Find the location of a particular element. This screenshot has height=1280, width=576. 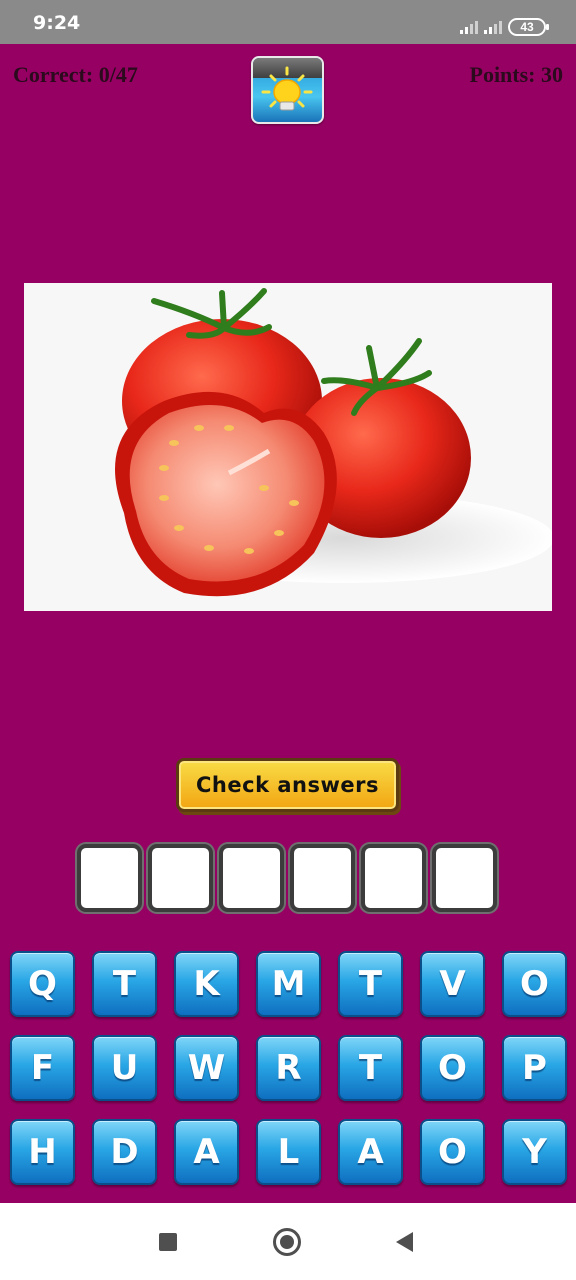

letter-key: Q is located at coordinates (42, 984).